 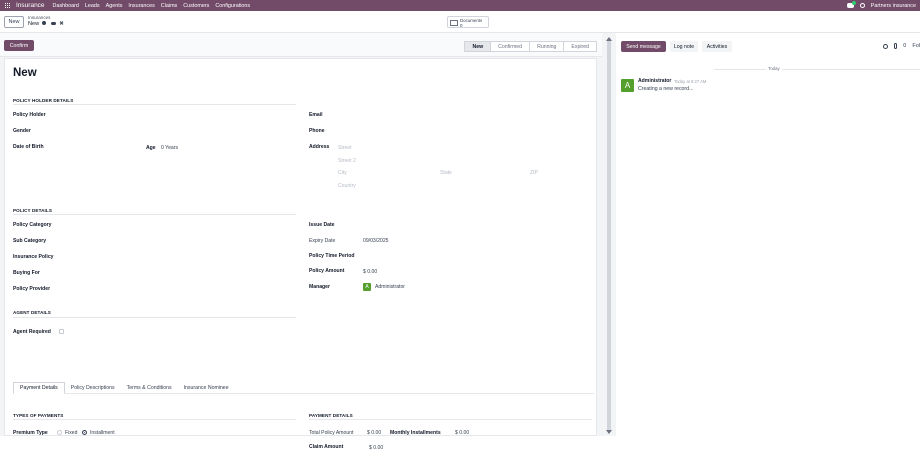 I want to click on message-avatar: A, so click(x=627, y=85).